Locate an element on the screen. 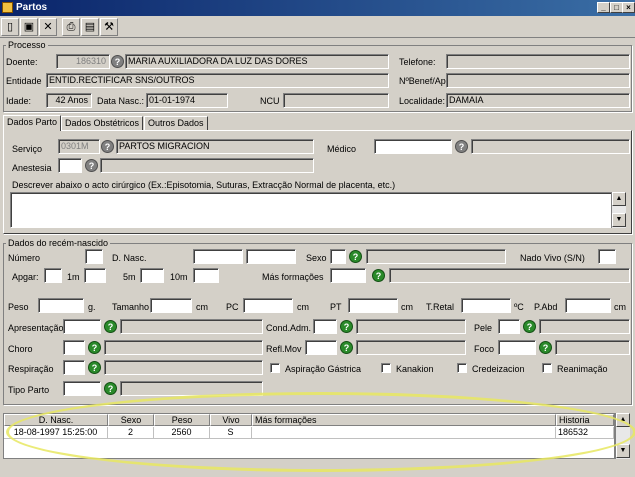 The image size is (635, 477). table-row-peso: 2560 is located at coordinates (182, 433).